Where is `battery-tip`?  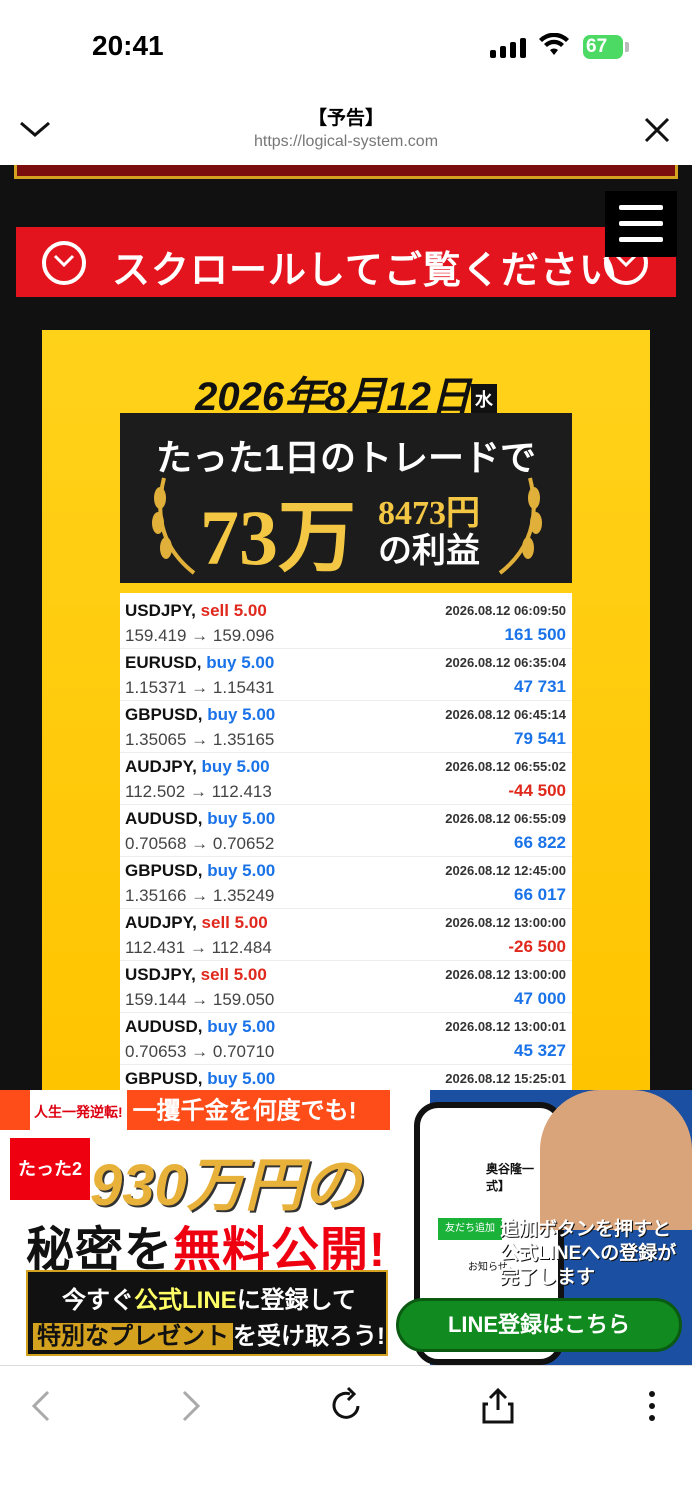
battery-tip is located at coordinates (627, 47).